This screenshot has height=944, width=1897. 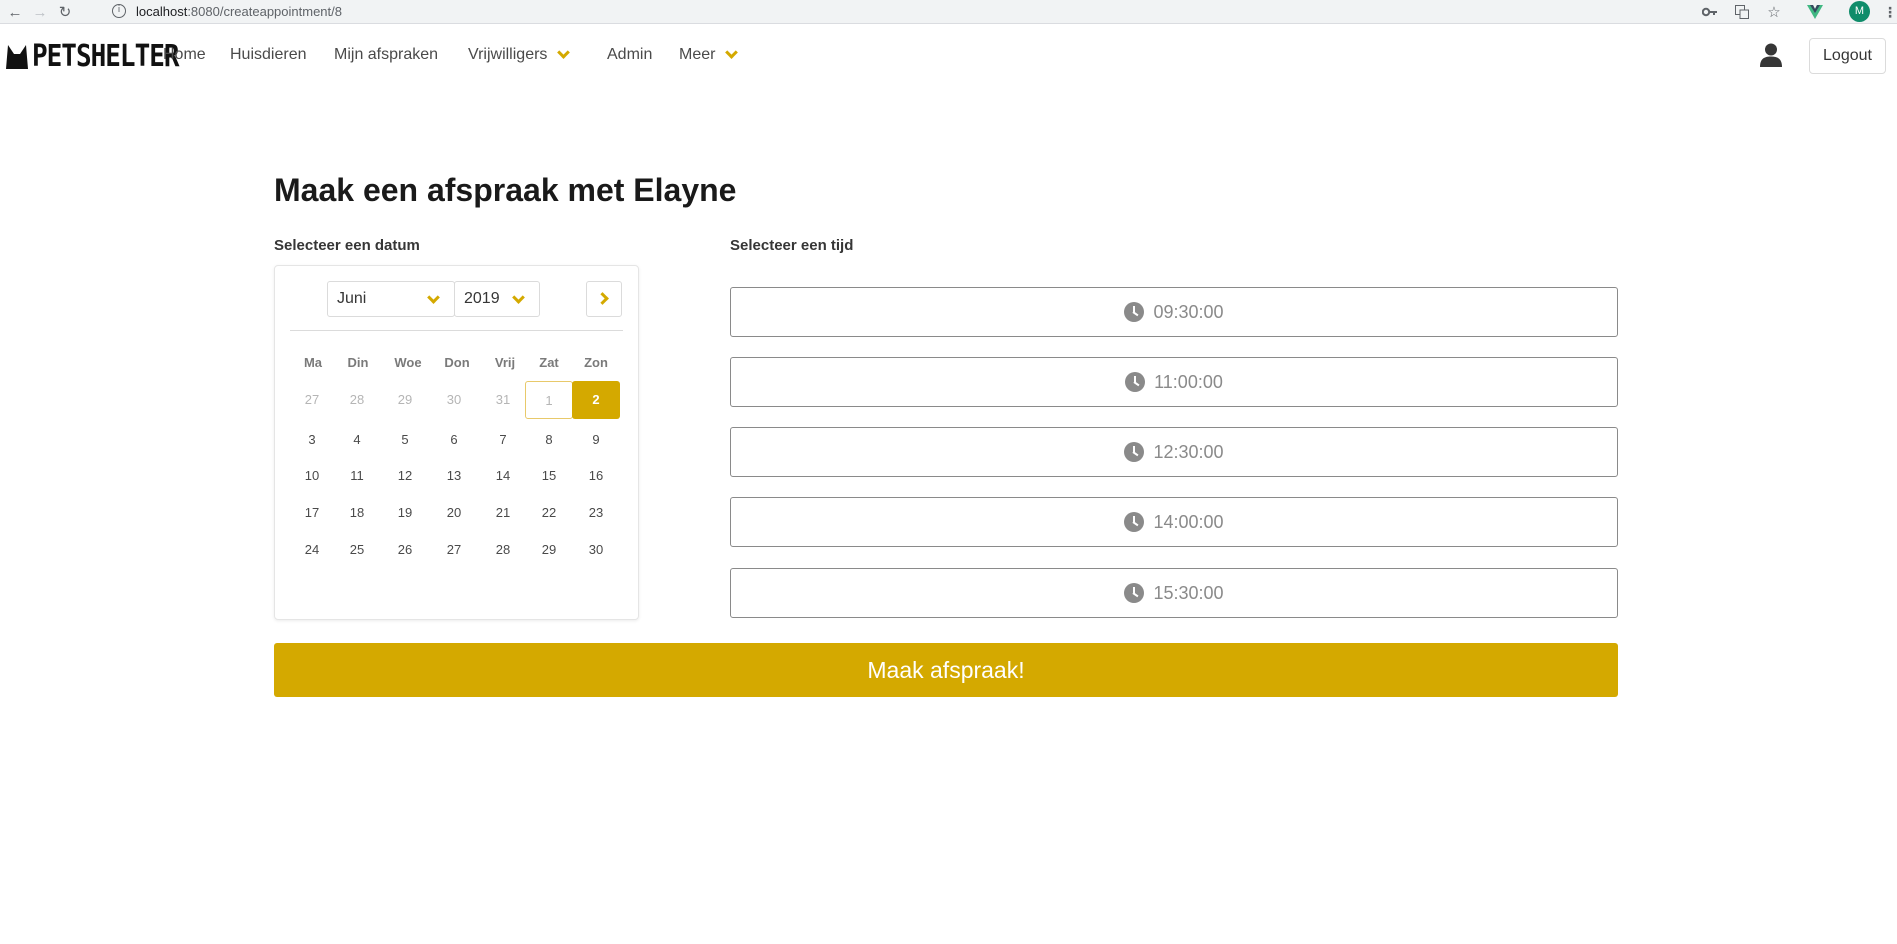 What do you see at coordinates (312, 513) in the screenshot?
I see `calendar-day: 17` at bounding box center [312, 513].